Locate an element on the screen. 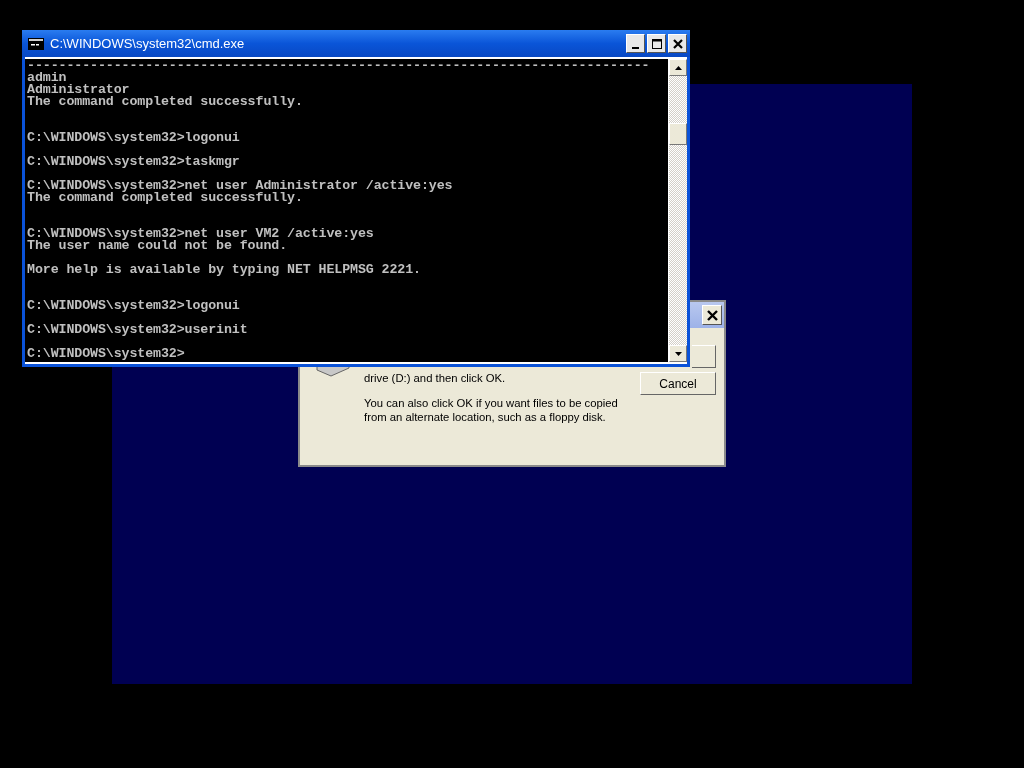  window-title: C:\WINDOWS\system32\cmd.exe is located at coordinates (148, 43).